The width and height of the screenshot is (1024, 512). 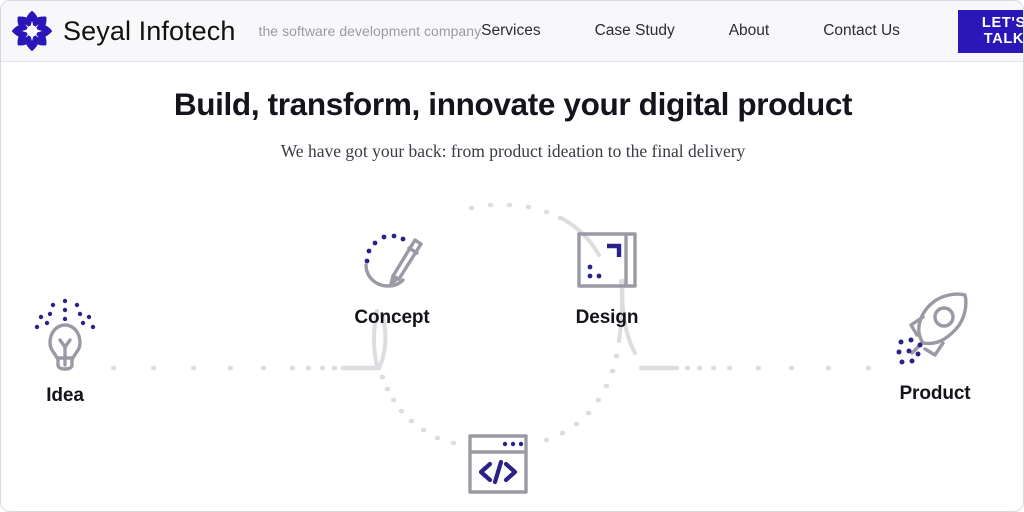 I want to click on brand: Seyal Infotech, so click(x=122, y=31).